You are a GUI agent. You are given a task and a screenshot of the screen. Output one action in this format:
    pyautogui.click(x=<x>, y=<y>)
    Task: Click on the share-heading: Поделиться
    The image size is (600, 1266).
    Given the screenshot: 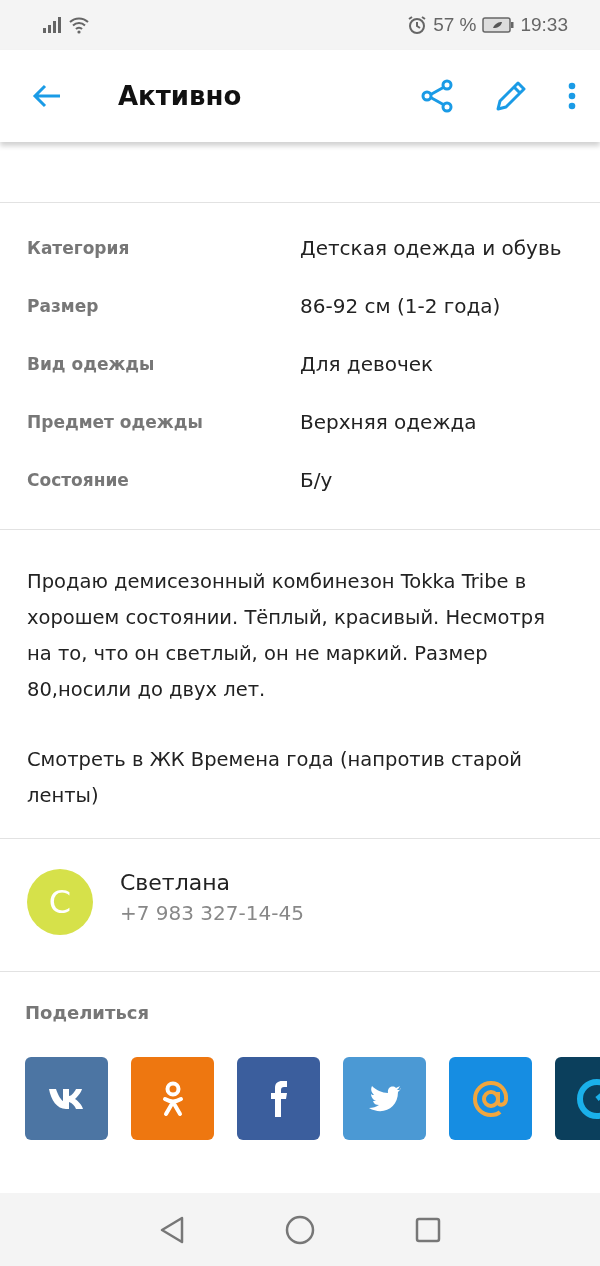 What is the action you would take?
    pyautogui.click(x=87, y=1012)
    